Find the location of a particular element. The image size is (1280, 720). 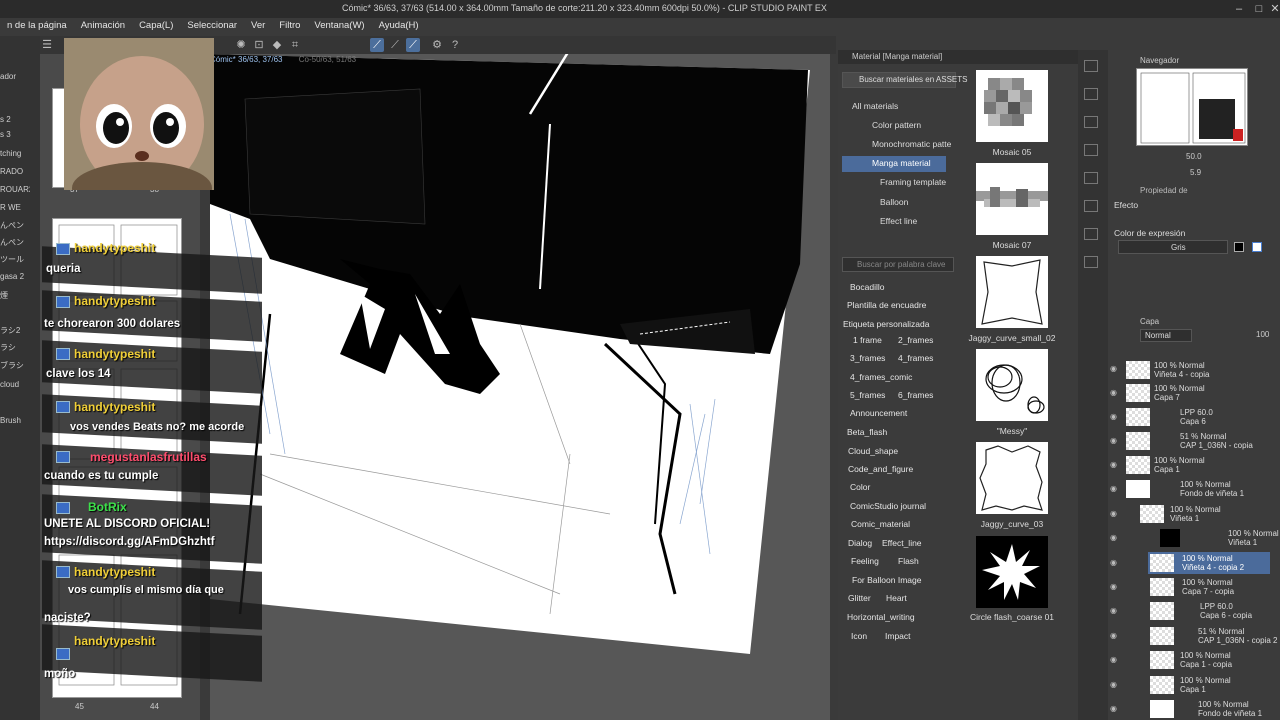

subtool-item: ador is located at coordinates (15, 76).